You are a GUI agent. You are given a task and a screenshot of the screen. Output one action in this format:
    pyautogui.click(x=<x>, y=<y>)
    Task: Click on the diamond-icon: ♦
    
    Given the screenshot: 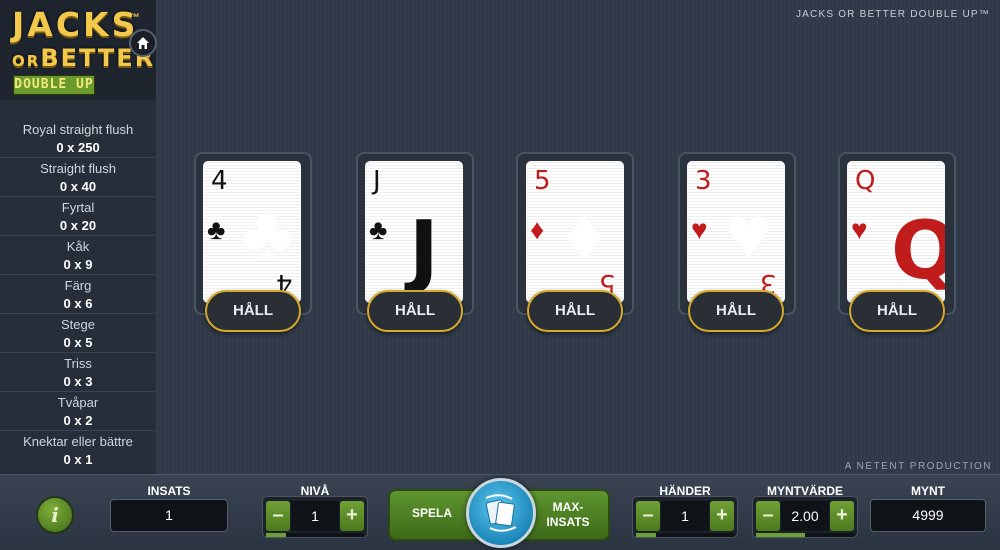 What is the action you would take?
    pyautogui.click(x=537, y=229)
    